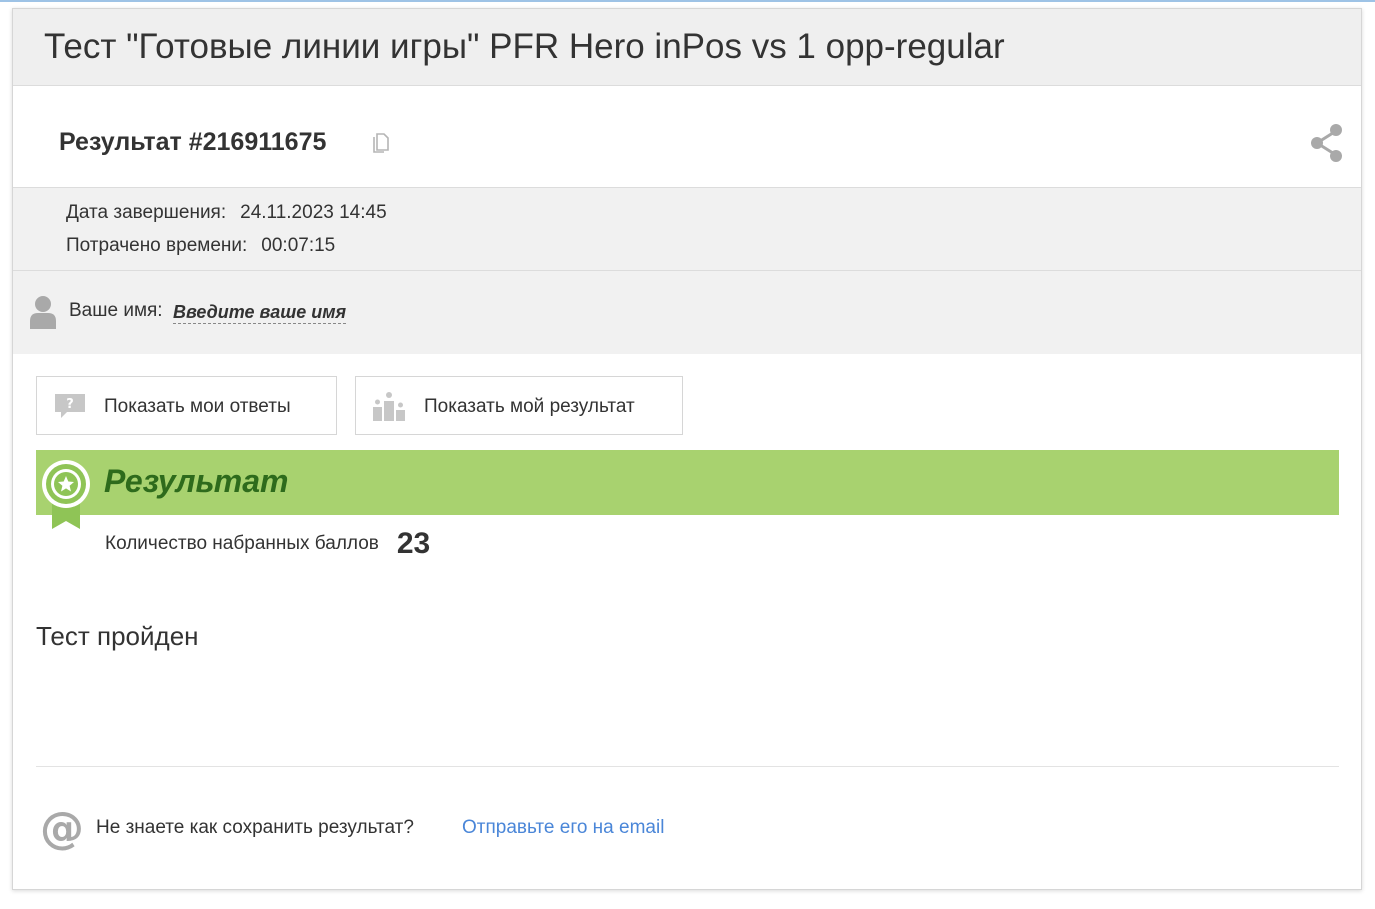 This screenshot has height=909, width=1375. What do you see at coordinates (298, 245) in the screenshot?
I see `time-spent-value: 00:07:15` at bounding box center [298, 245].